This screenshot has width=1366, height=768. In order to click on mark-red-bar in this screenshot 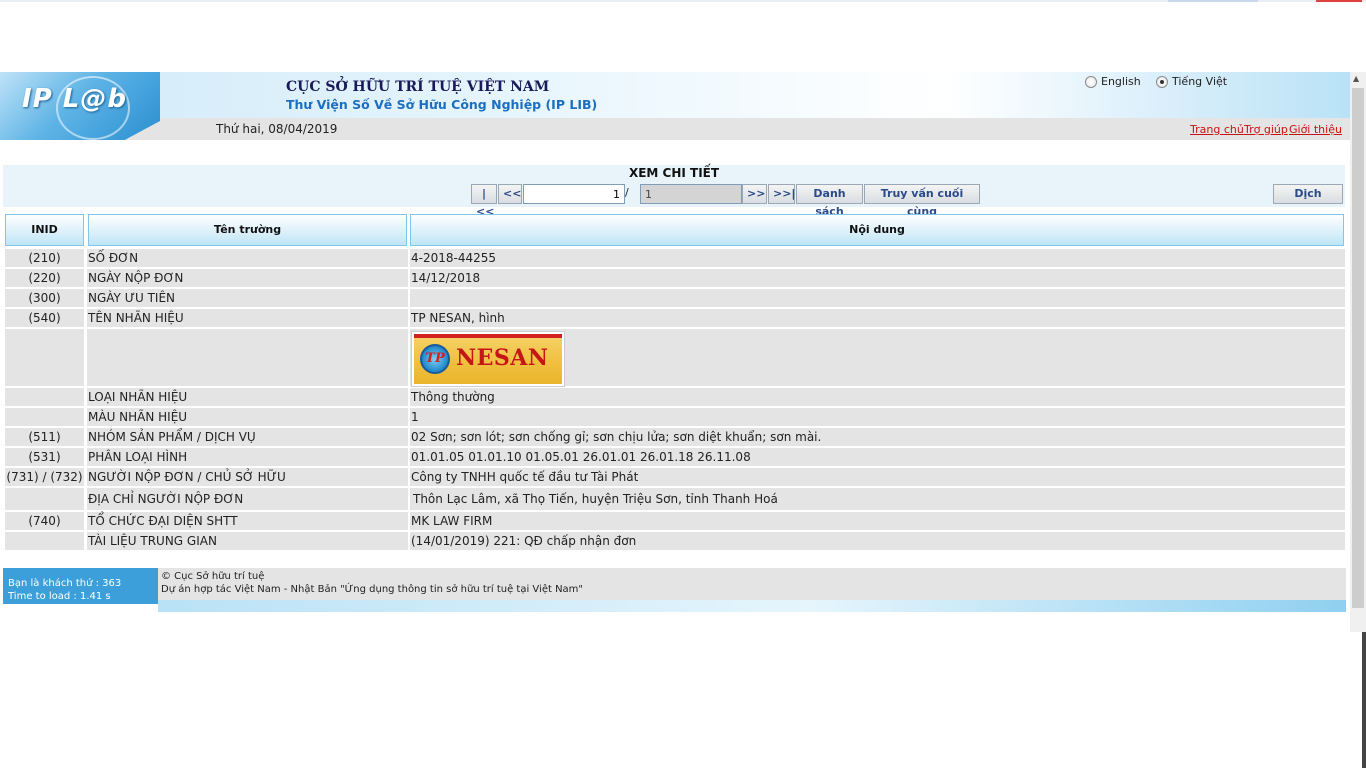, I will do `click(488, 336)`.